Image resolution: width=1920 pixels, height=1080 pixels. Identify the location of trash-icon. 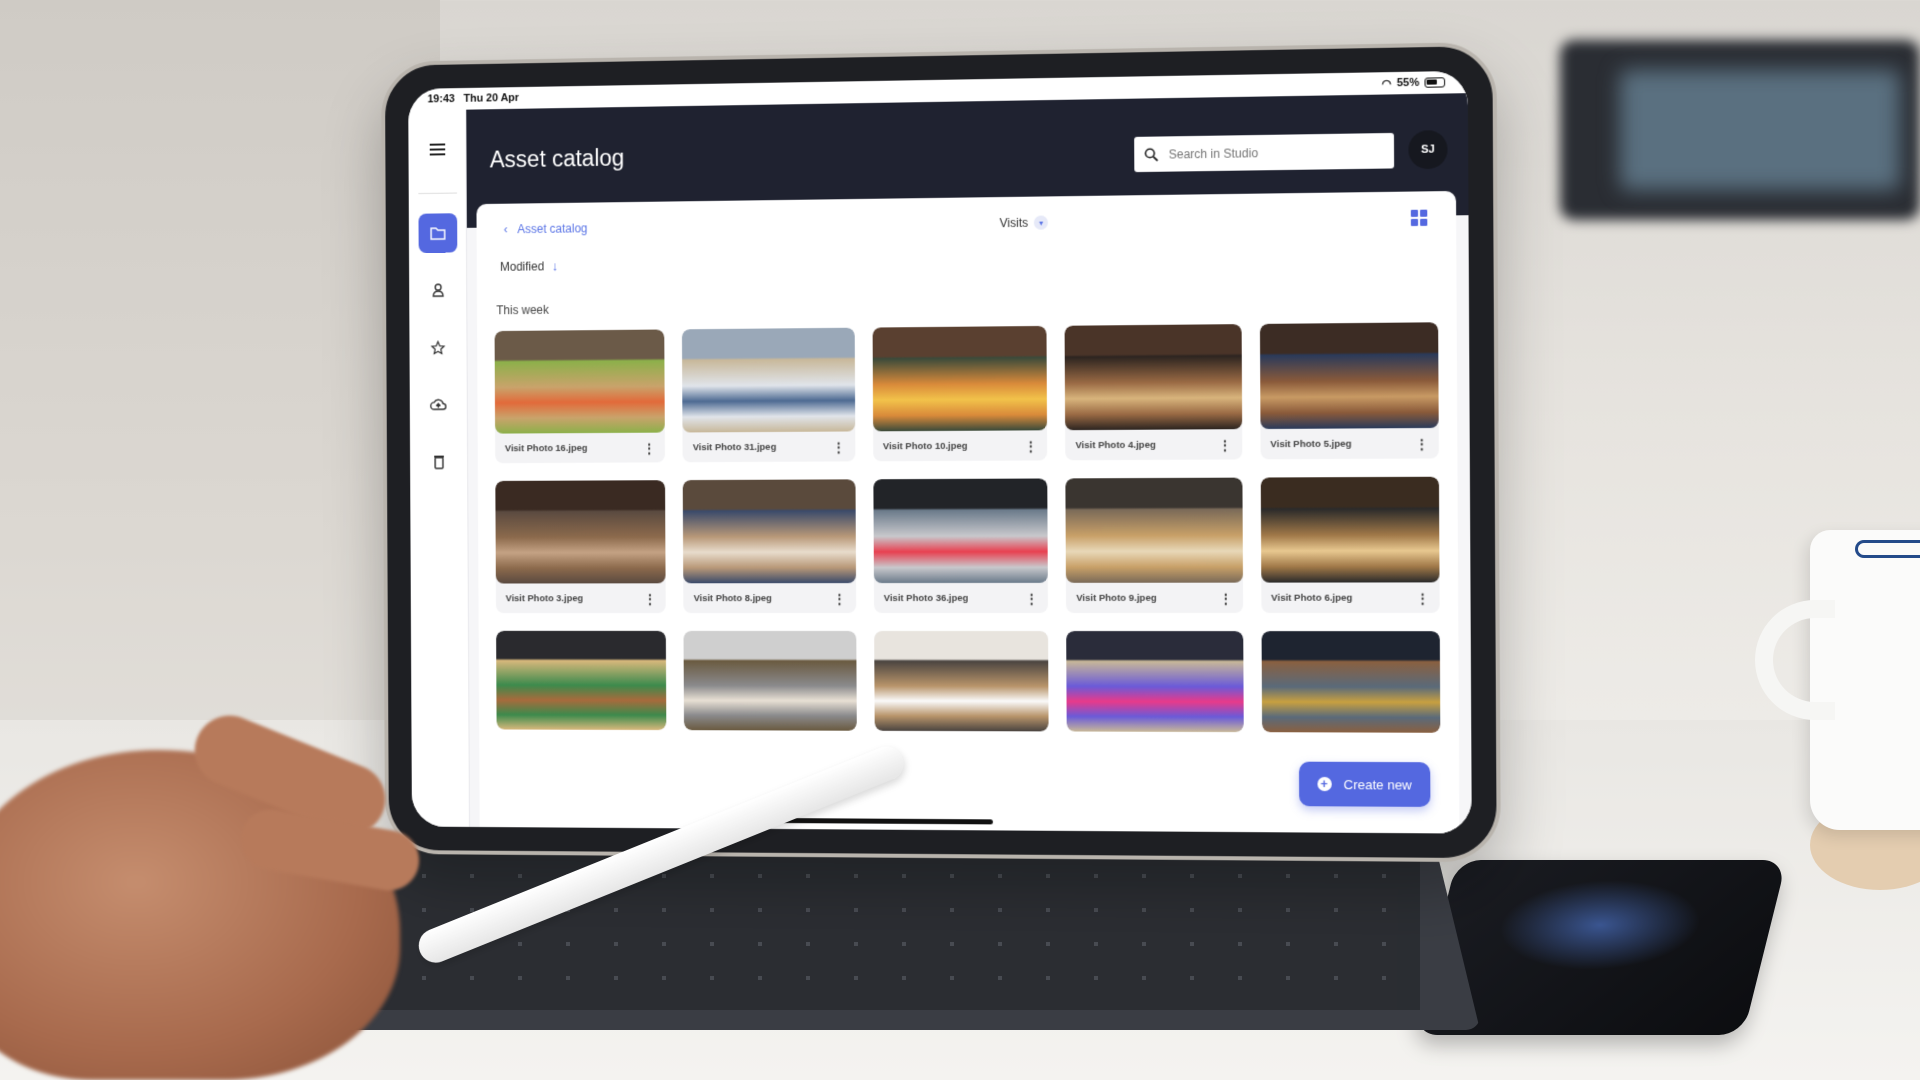
(439, 461).